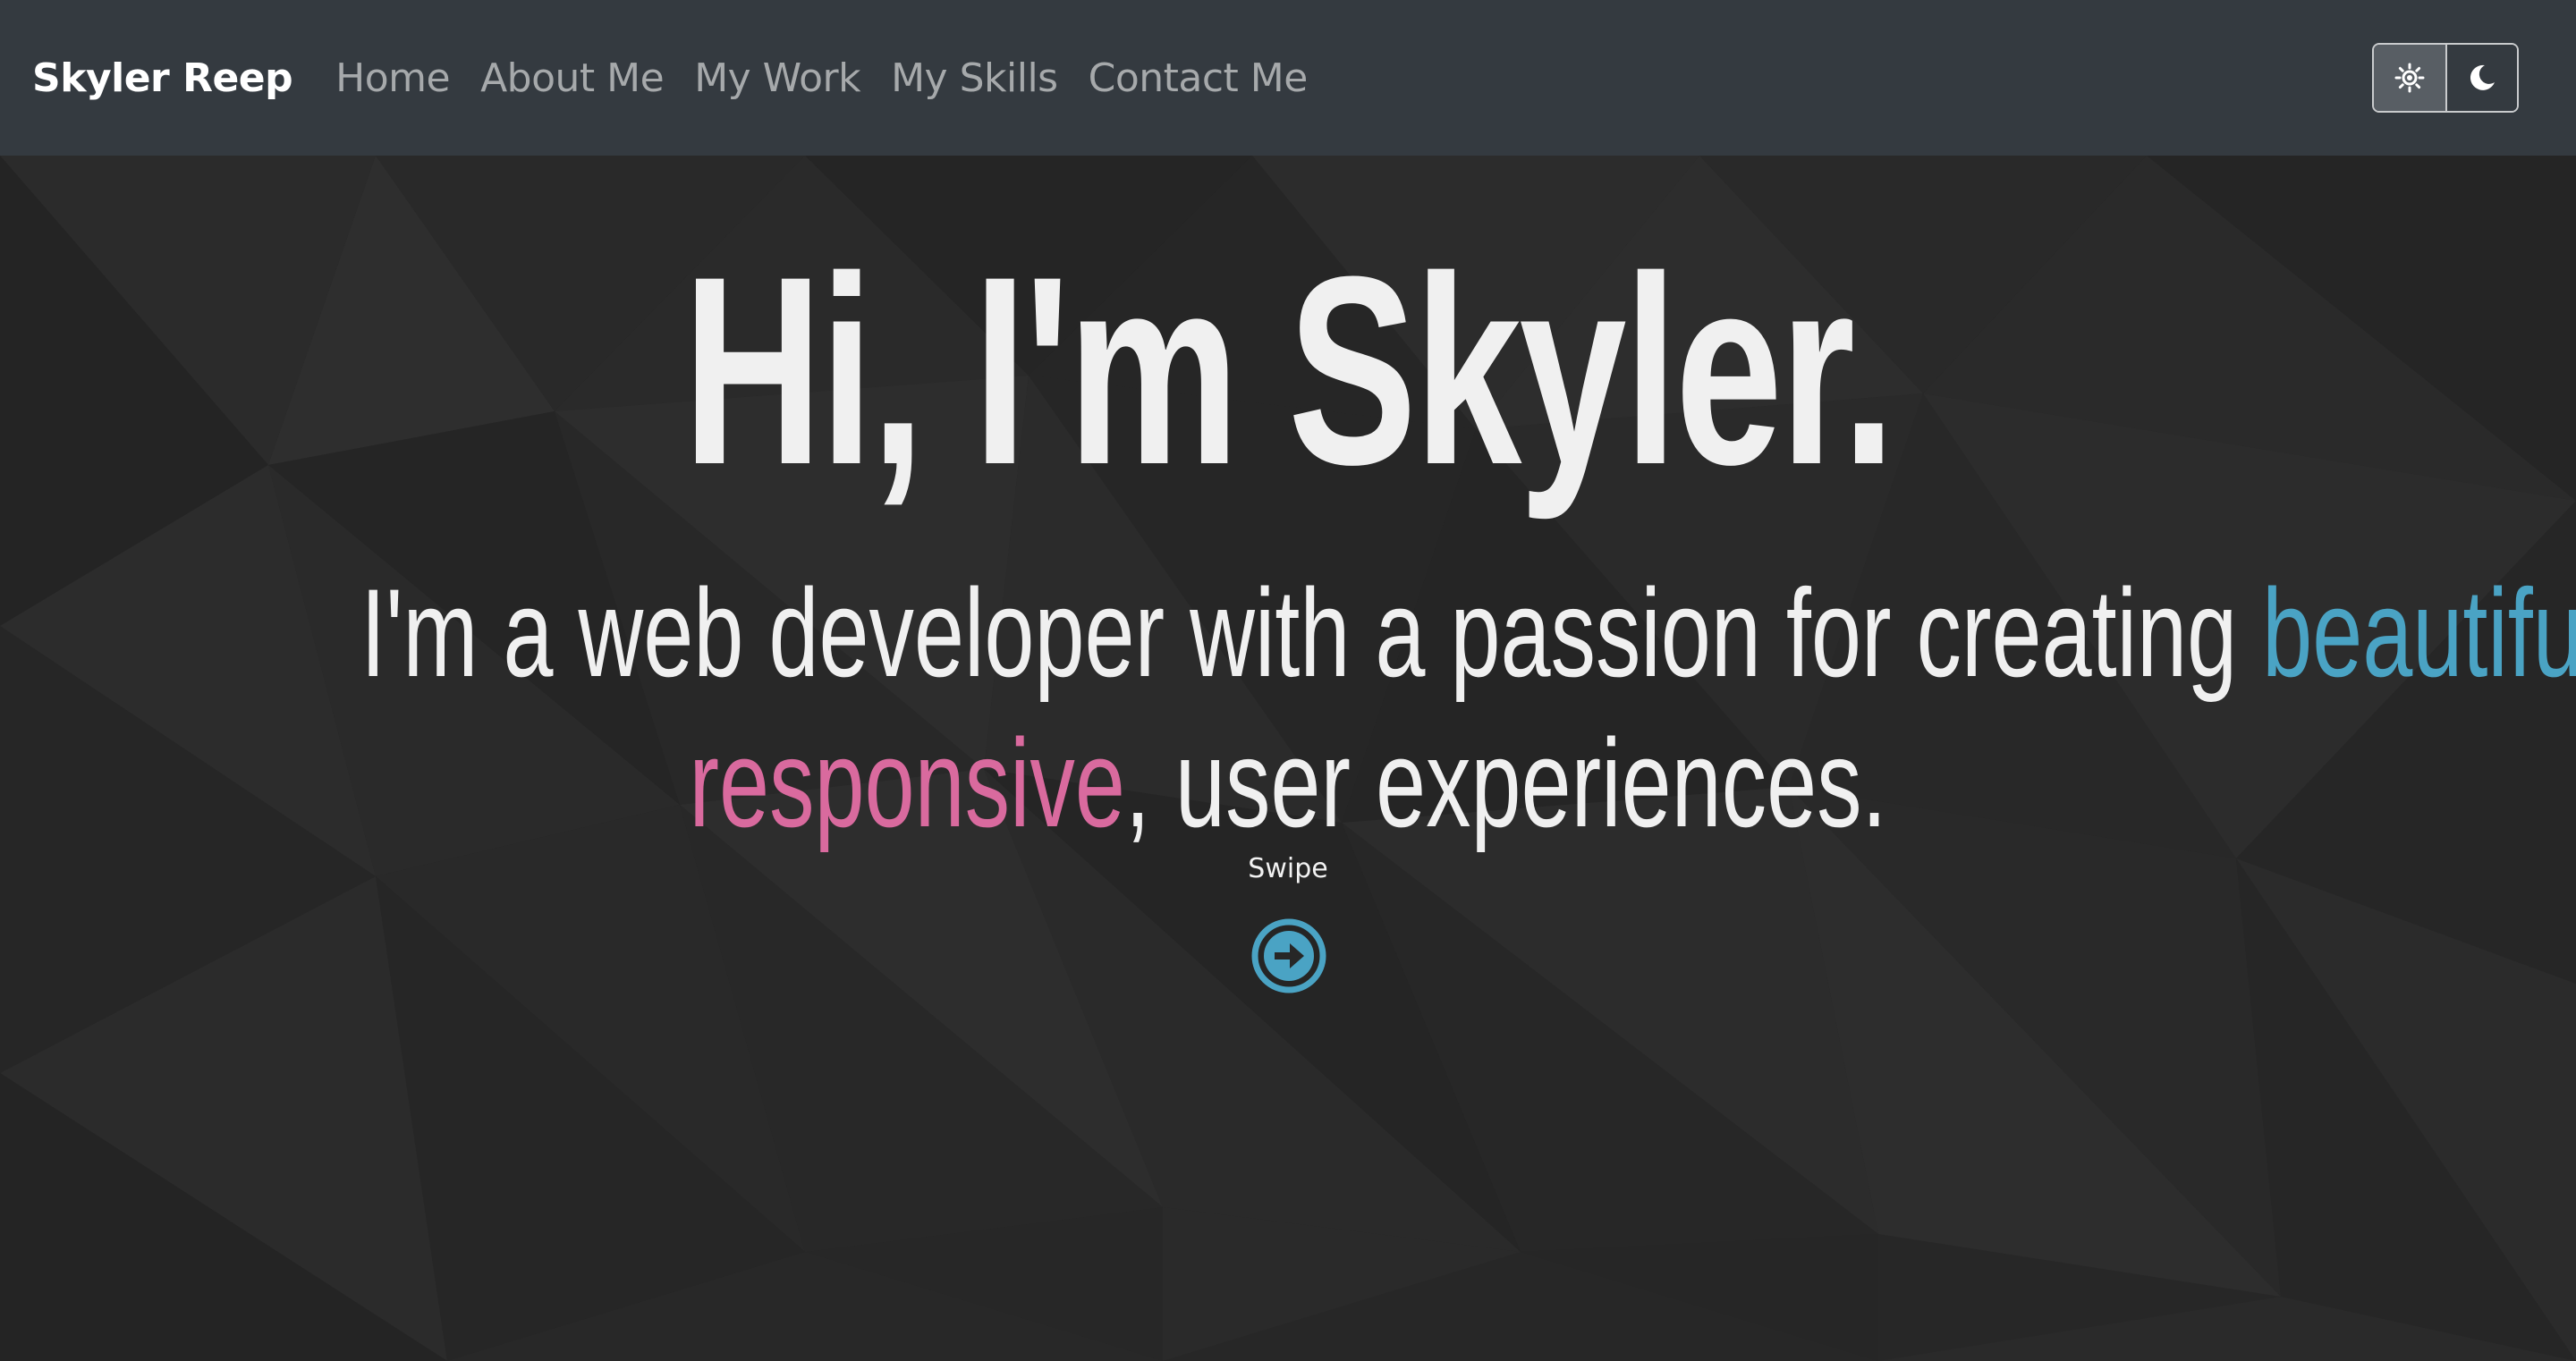  What do you see at coordinates (777, 78) in the screenshot?
I see `nav-link-work: My Work` at bounding box center [777, 78].